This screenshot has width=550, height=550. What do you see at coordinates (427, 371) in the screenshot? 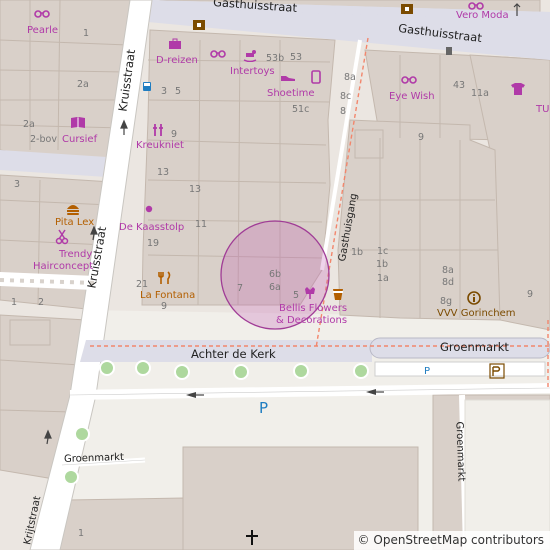
I see `parking-label-small: P` at bounding box center [427, 371].